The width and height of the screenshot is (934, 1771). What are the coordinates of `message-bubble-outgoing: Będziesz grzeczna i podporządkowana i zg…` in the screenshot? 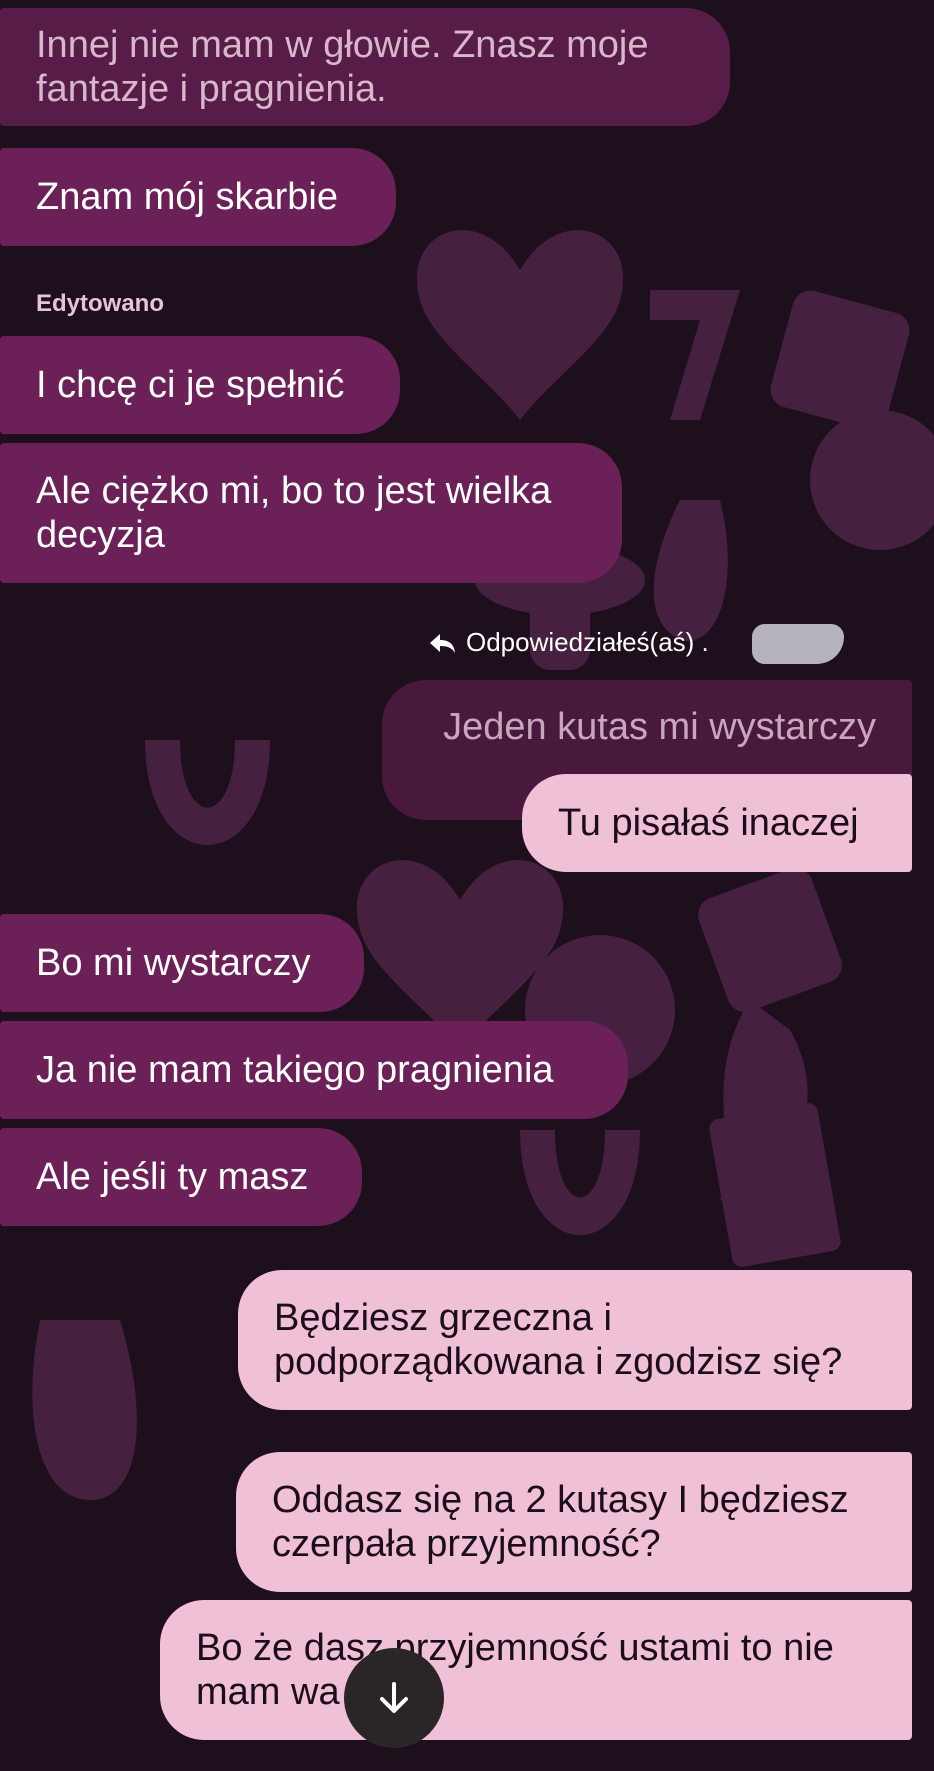 It's located at (575, 1340).